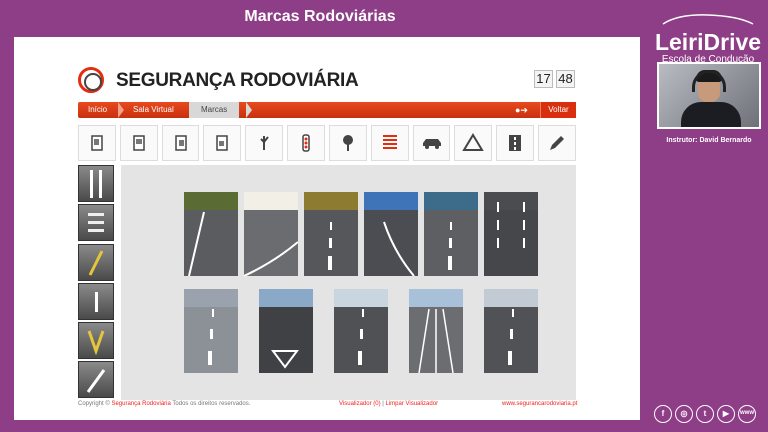 The image size is (768, 432). What do you see at coordinates (96, 222) in the screenshot?
I see `sidebar-item-transversal` at bounding box center [96, 222].